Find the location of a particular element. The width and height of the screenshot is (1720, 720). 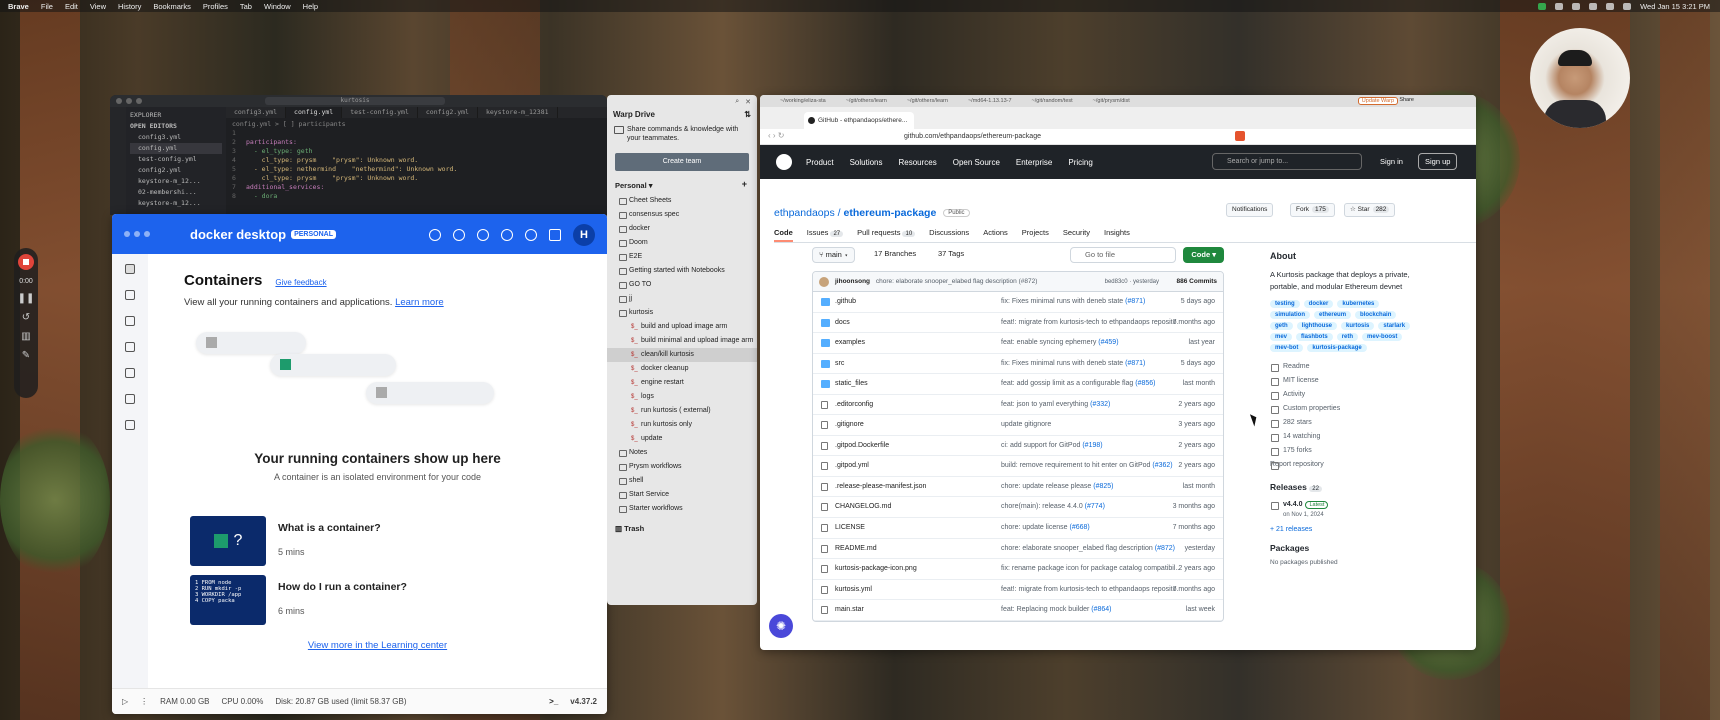

file-name-link: examples is located at coordinates (850, 343).